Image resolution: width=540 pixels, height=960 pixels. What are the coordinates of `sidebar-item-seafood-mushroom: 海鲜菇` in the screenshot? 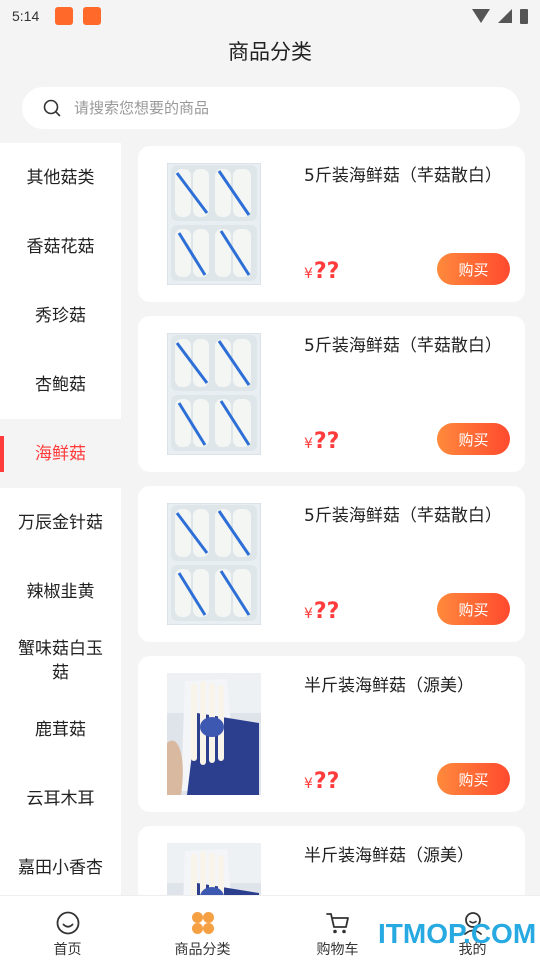 It's located at (60, 453).